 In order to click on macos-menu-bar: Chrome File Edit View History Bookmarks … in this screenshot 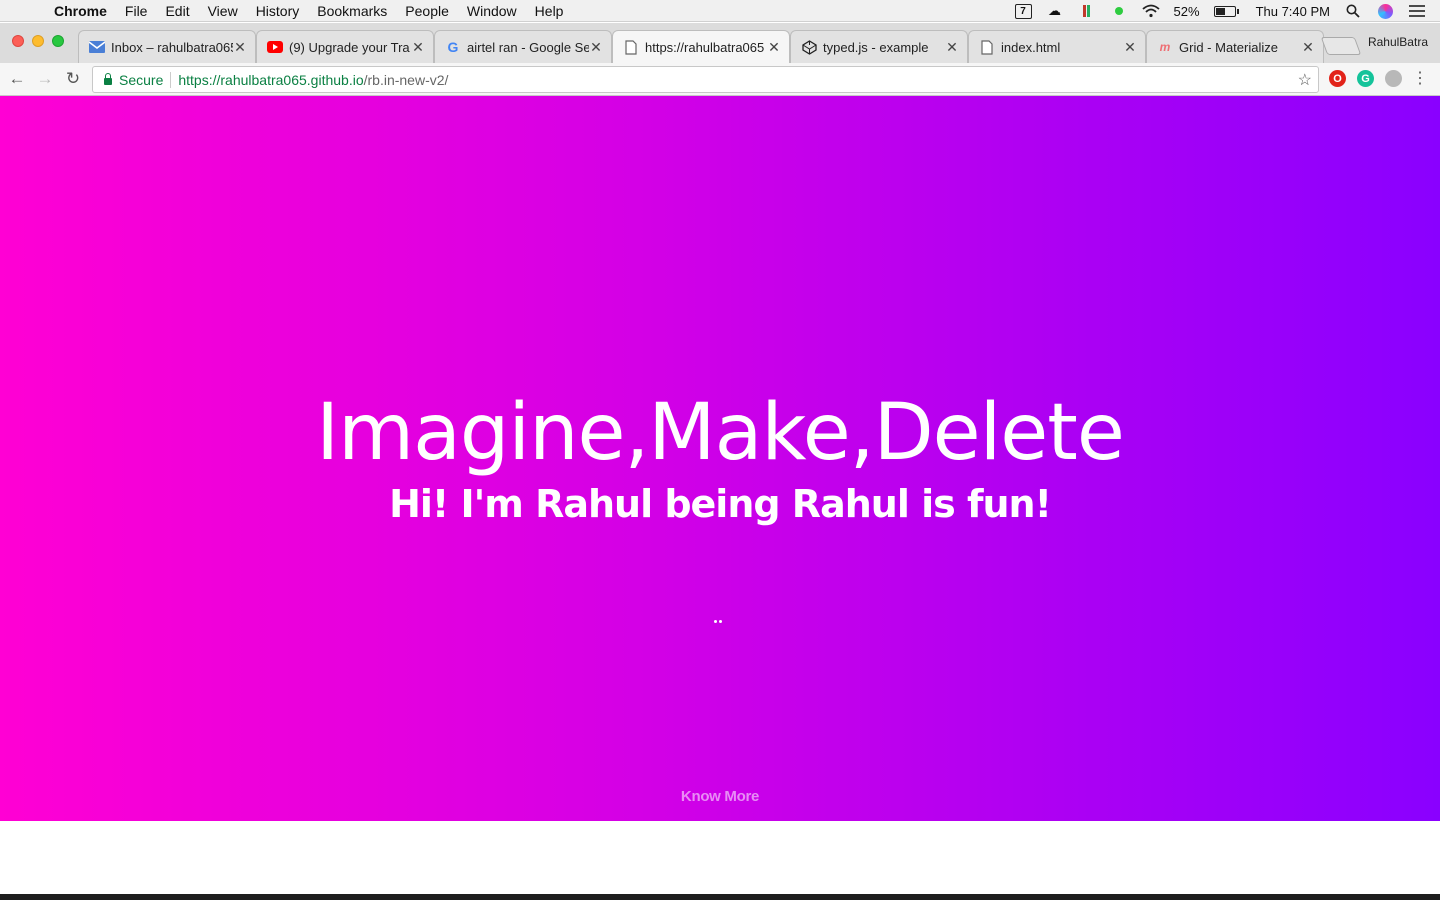, I will do `click(720, 11)`.